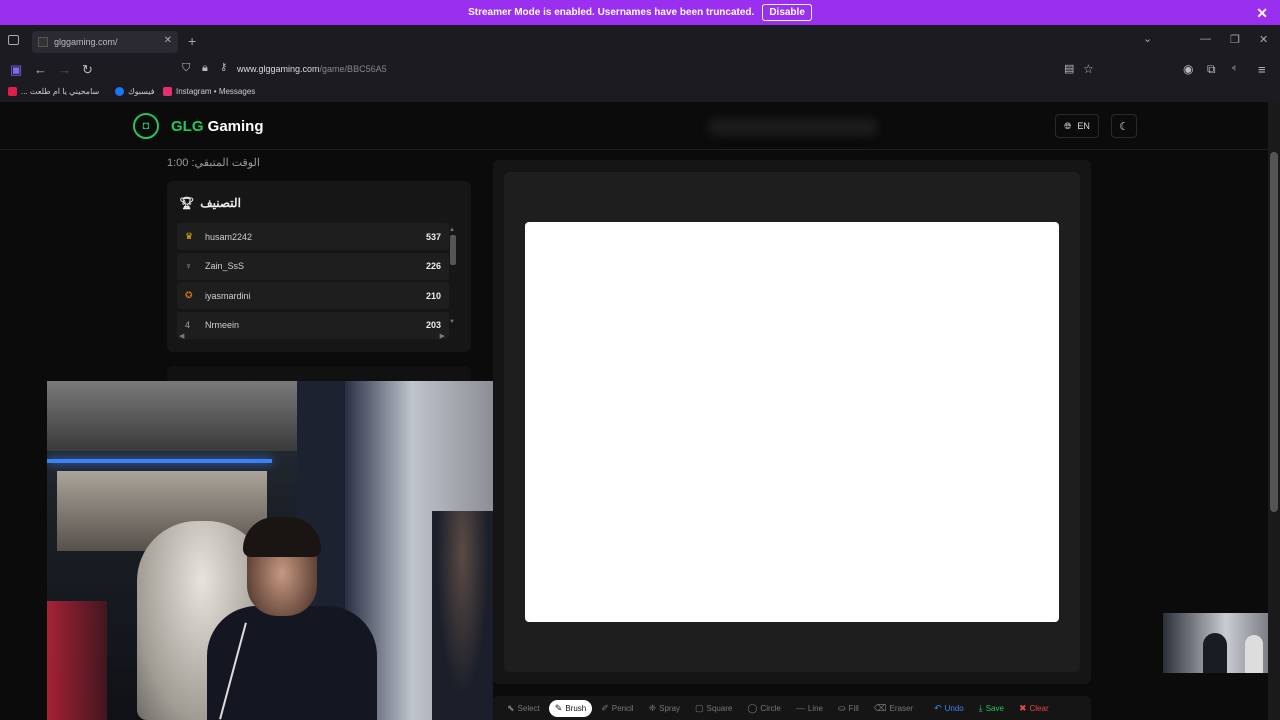  I want to click on bookmark-label: ... سامحيني يا ام طلعت, so click(60, 91).